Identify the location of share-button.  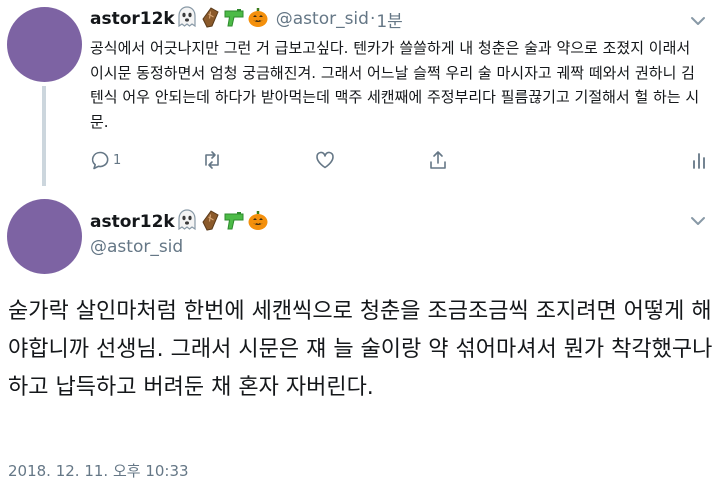
(438, 160).